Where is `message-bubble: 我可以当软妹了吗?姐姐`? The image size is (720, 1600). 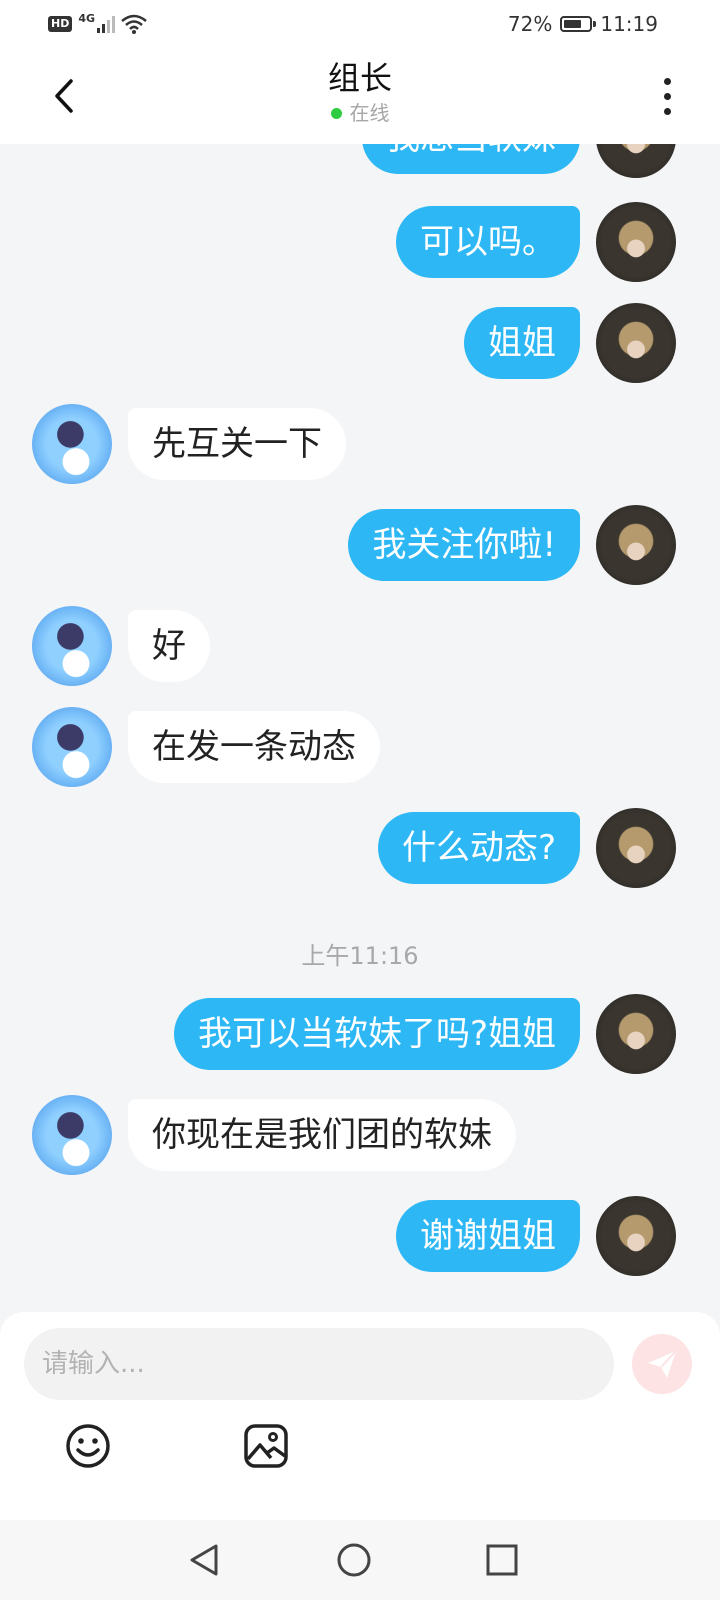
message-bubble: 我可以当软妹了吗?姐姐 is located at coordinates (376, 1034).